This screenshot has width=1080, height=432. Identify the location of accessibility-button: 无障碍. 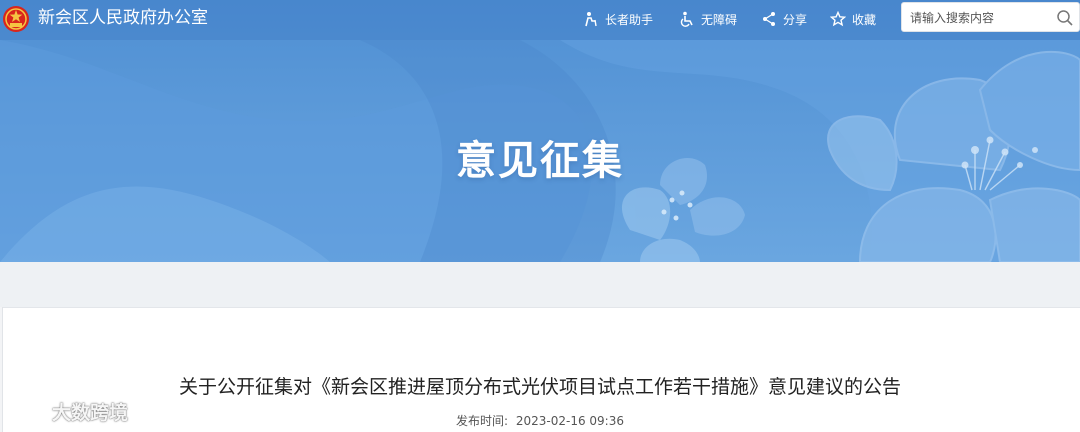
(708, 19).